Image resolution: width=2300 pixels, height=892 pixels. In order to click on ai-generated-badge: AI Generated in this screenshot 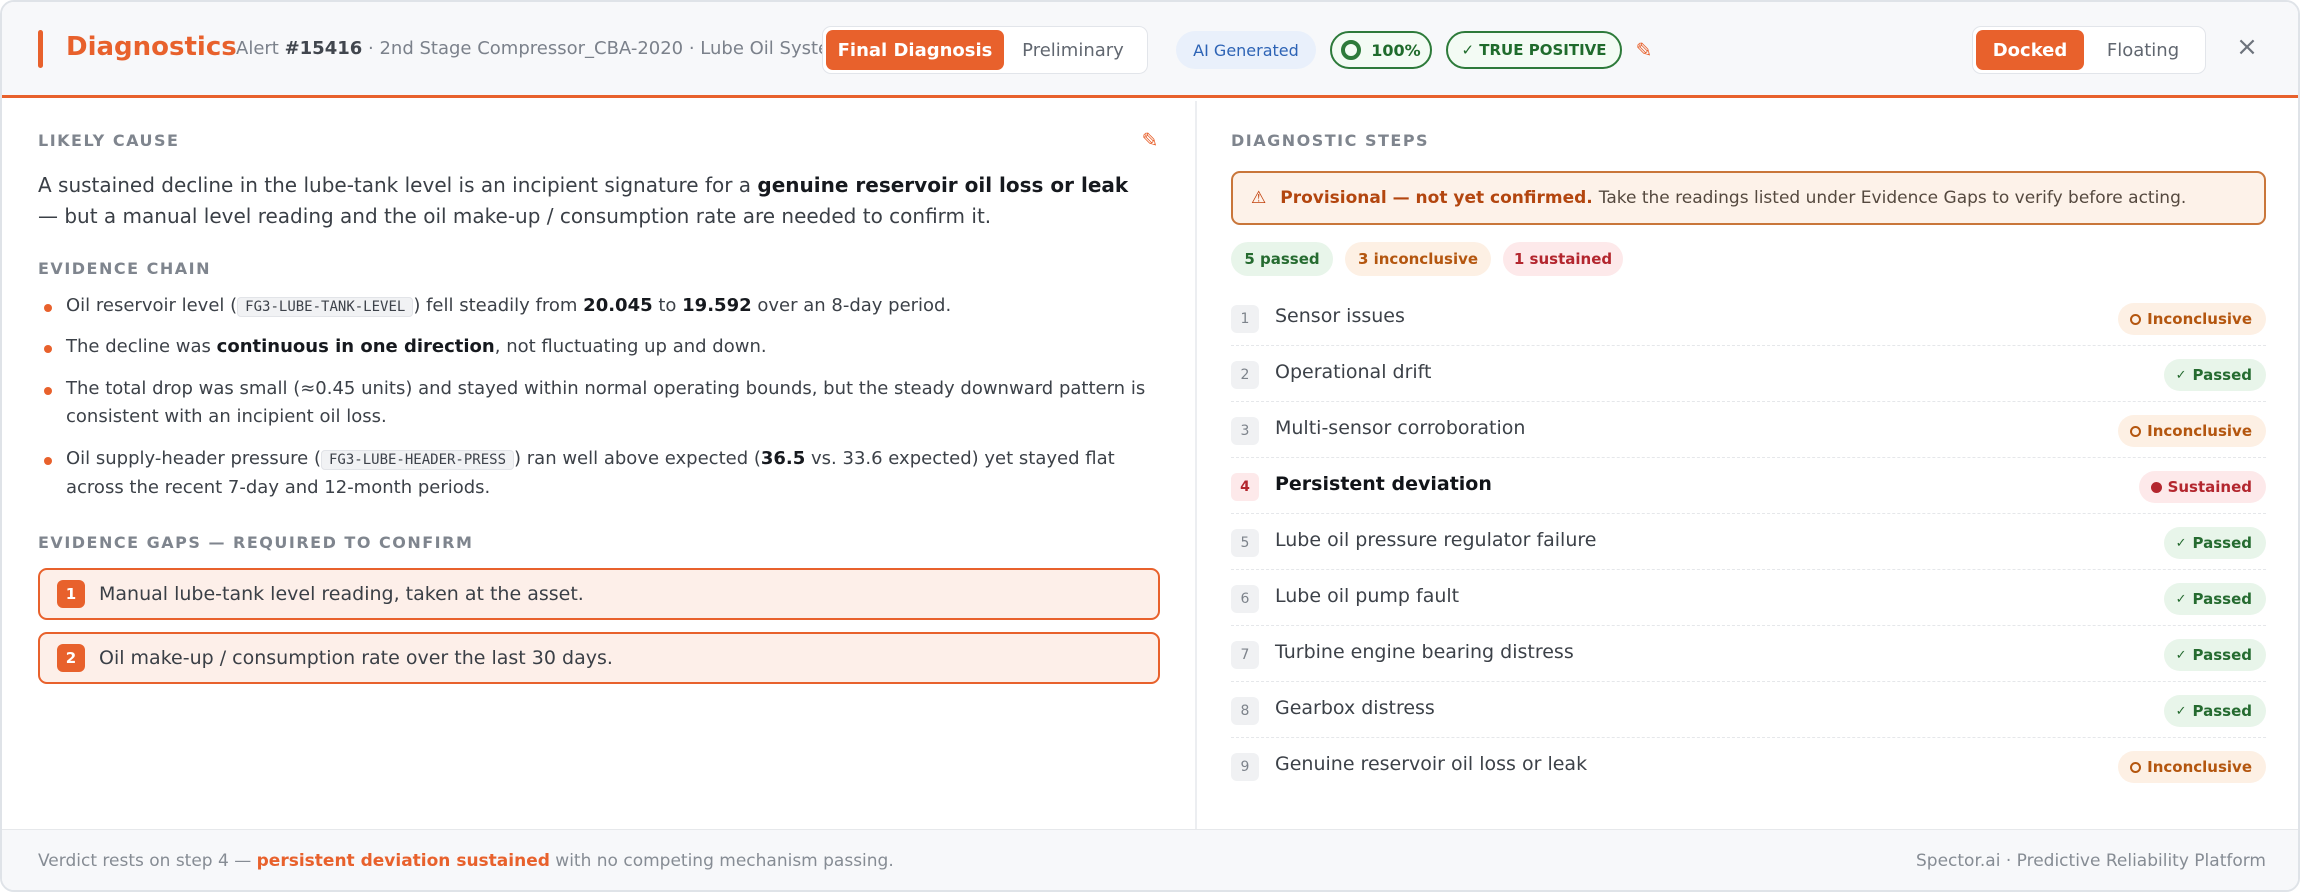, I will do `click(1246, 50)`.